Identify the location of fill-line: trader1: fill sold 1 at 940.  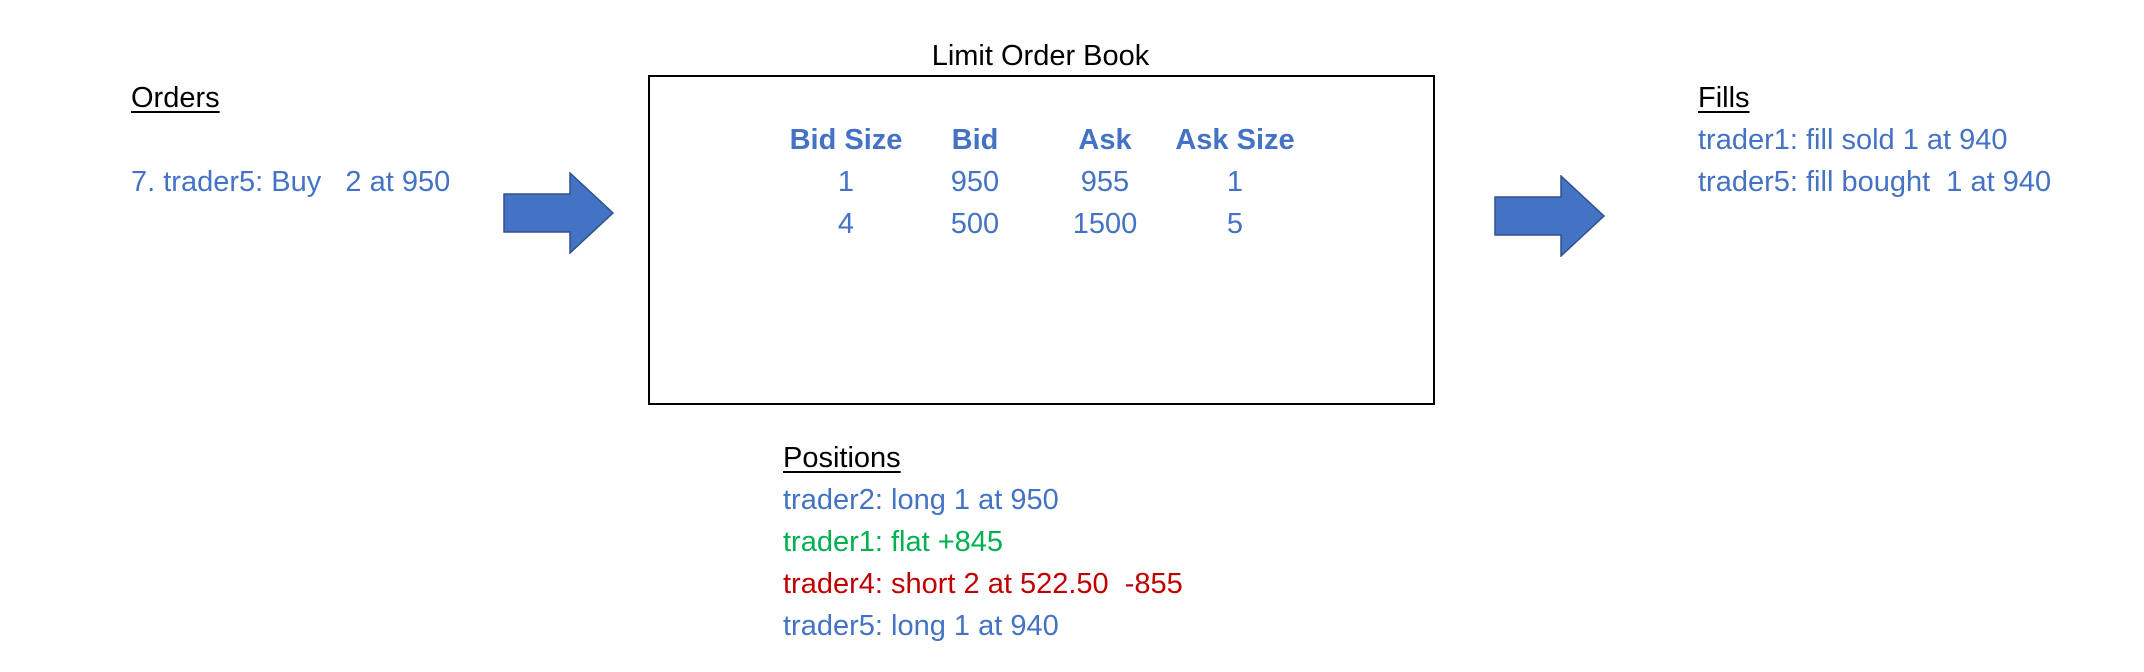
(1853, 140).